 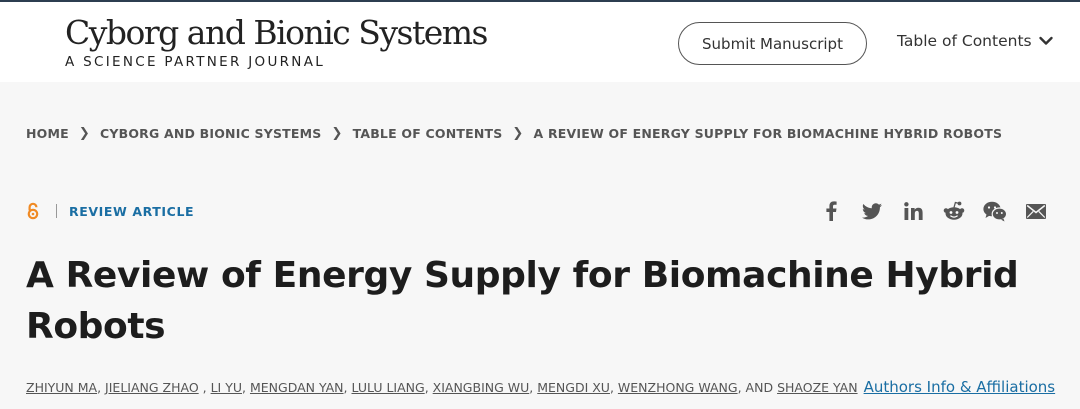 I want to click on breadcrumb-journal: CYBORG AND BIONIC SYSTEMS, so click(x=211, y=133).